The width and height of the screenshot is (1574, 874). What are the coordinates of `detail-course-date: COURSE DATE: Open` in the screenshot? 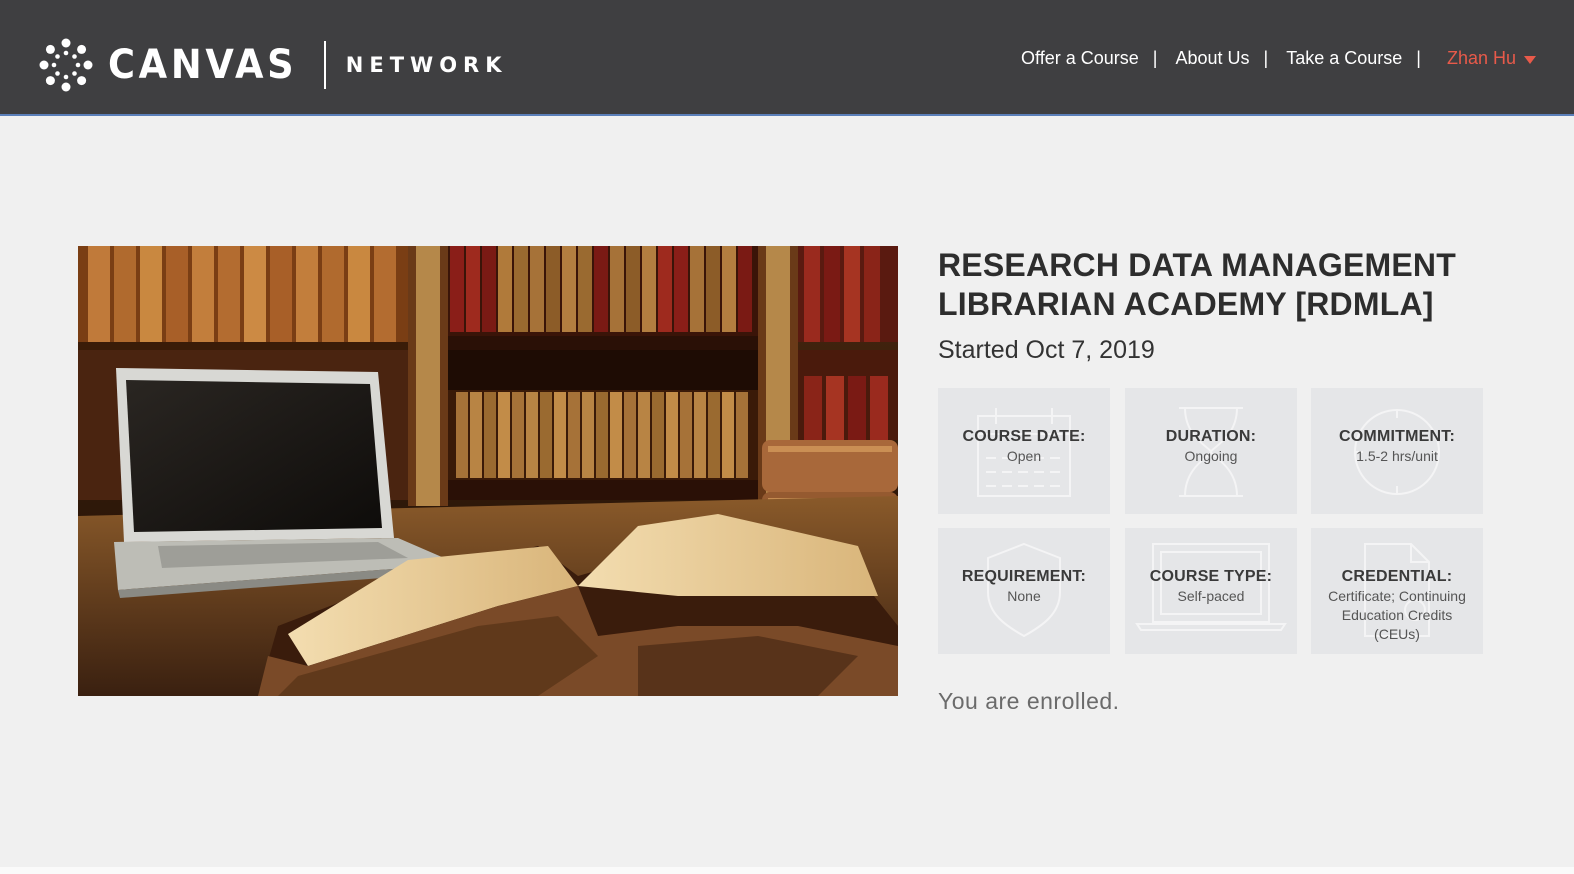 It's located at (1024, 451).